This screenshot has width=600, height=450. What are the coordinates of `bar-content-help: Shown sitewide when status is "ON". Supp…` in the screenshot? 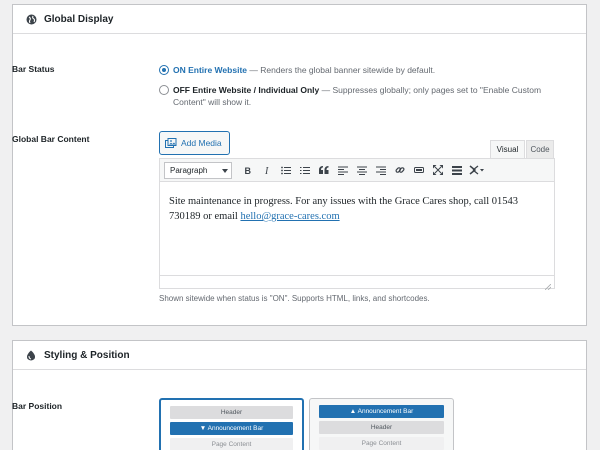 It's located at (294, 298).